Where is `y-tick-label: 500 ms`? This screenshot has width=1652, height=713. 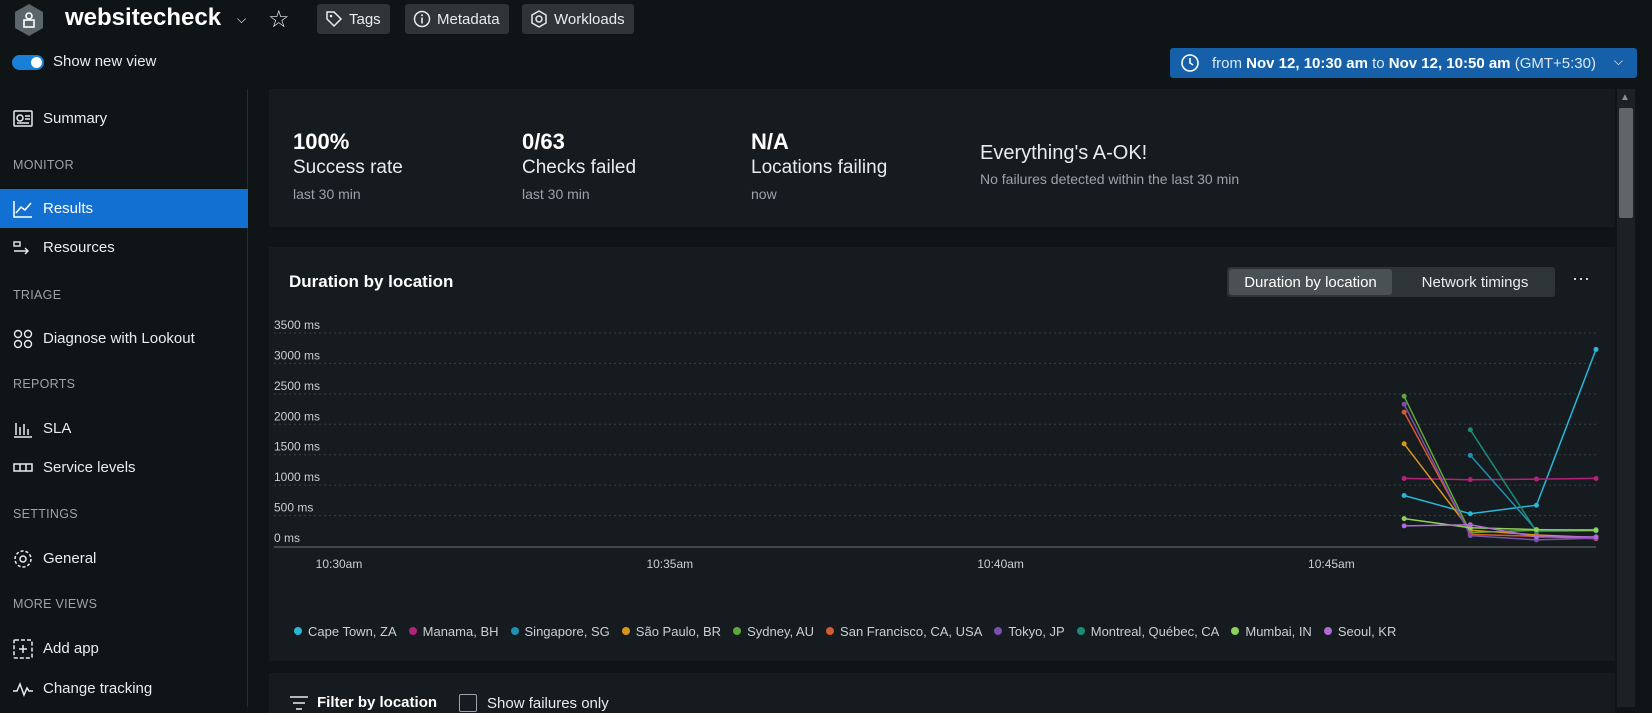 y-tick-label: 500 ms is located at coordinates (293, 508).